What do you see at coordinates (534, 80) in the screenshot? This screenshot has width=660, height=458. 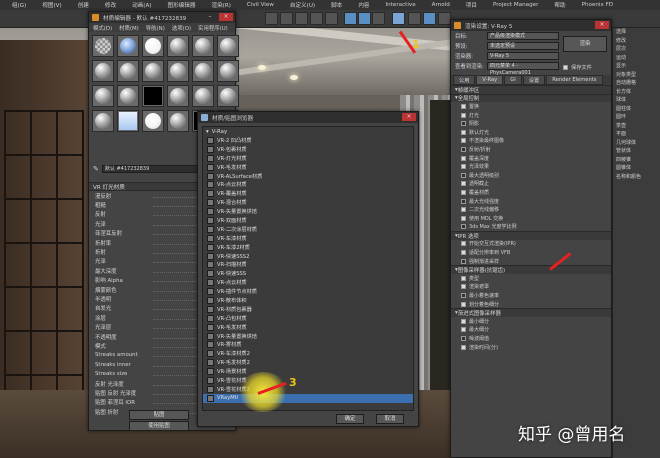 I see `render-tab: 设置` at bounding box center [534, 80].